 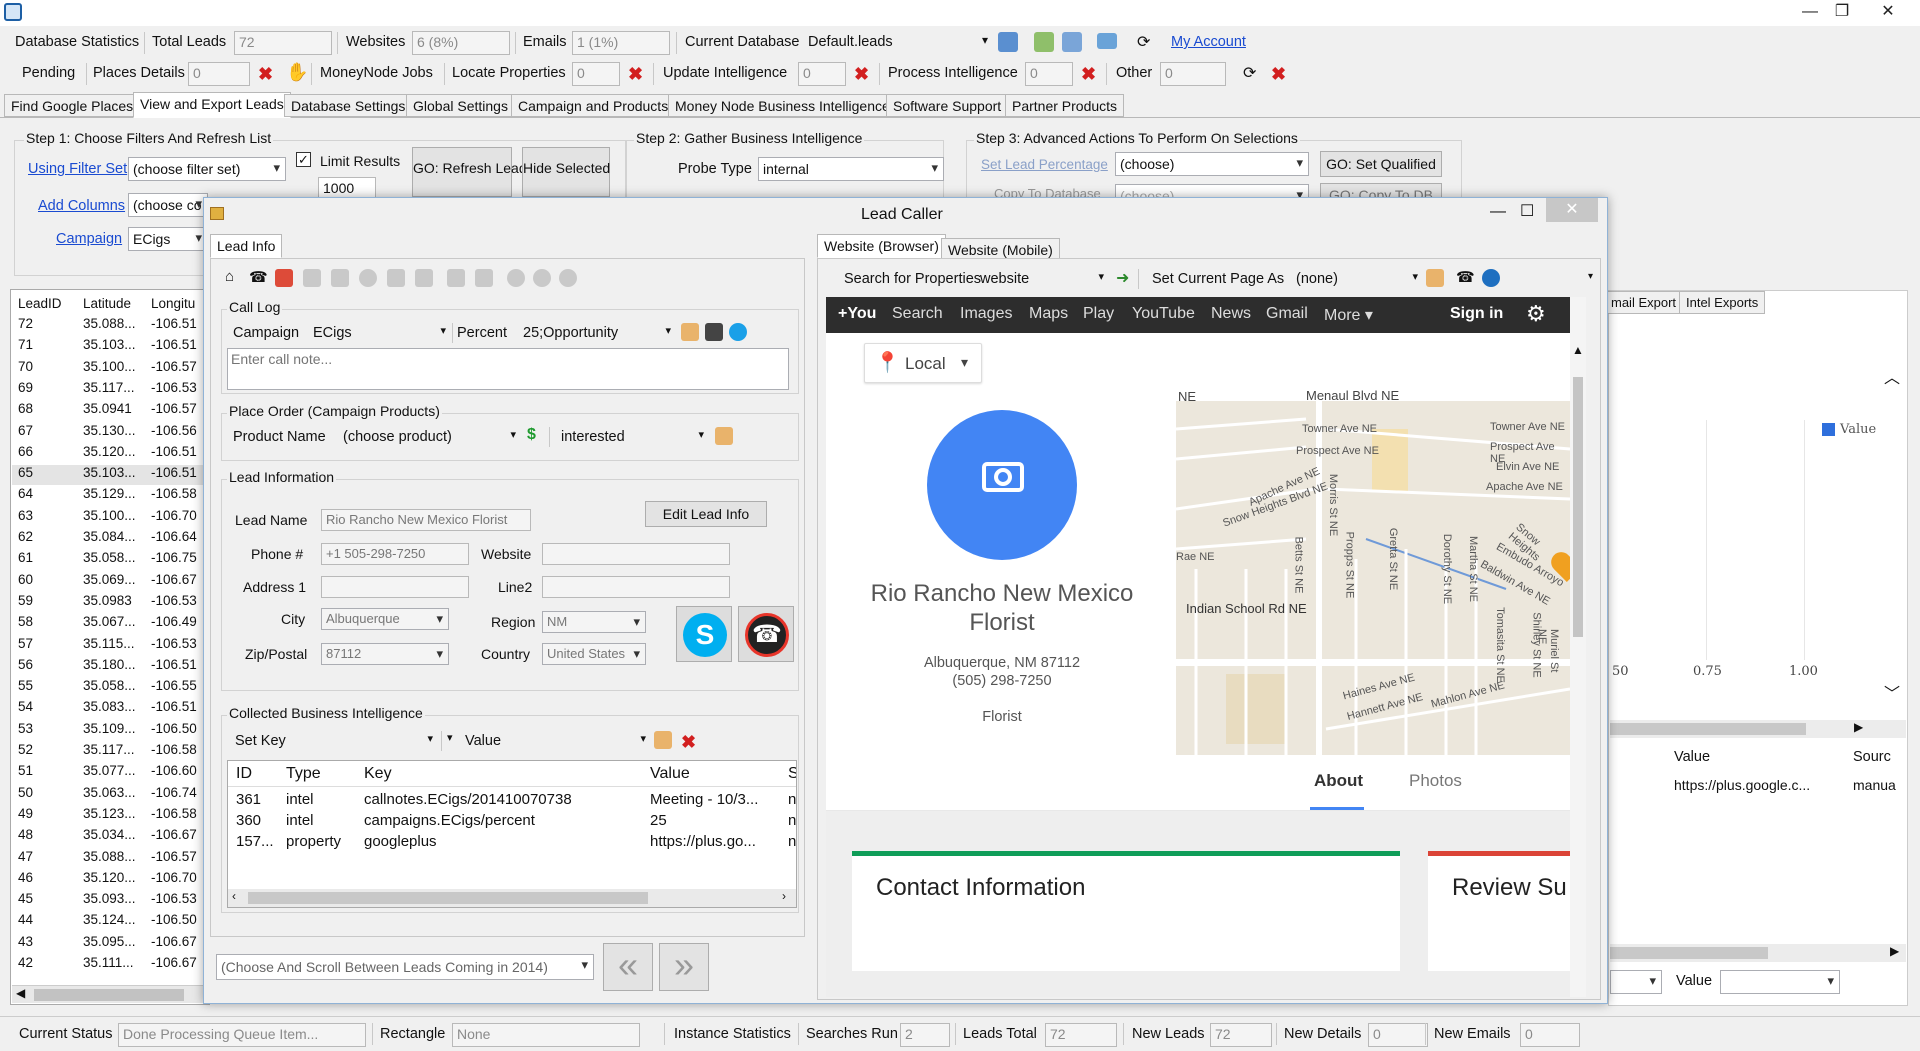 I want to click on table-row: 46 35.120... -106.70, so click(x=110, y=880).